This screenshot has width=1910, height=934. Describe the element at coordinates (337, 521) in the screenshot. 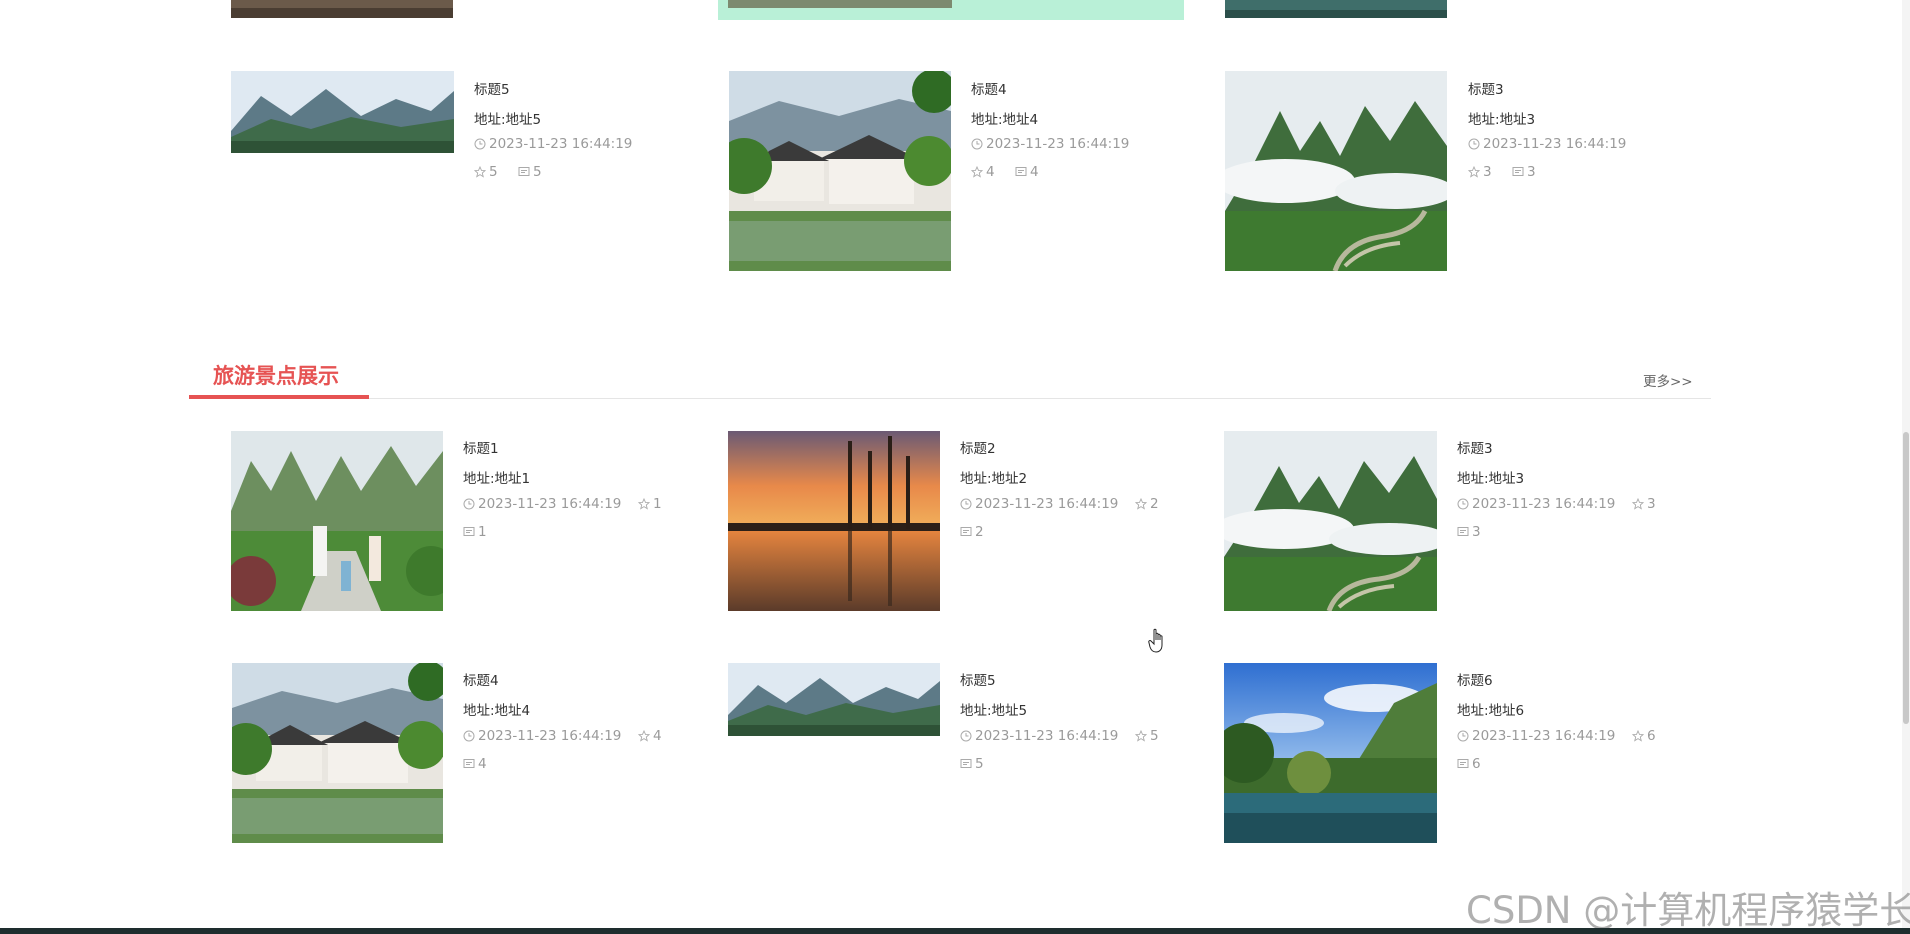

I see `card-image-family-walk` at that location.